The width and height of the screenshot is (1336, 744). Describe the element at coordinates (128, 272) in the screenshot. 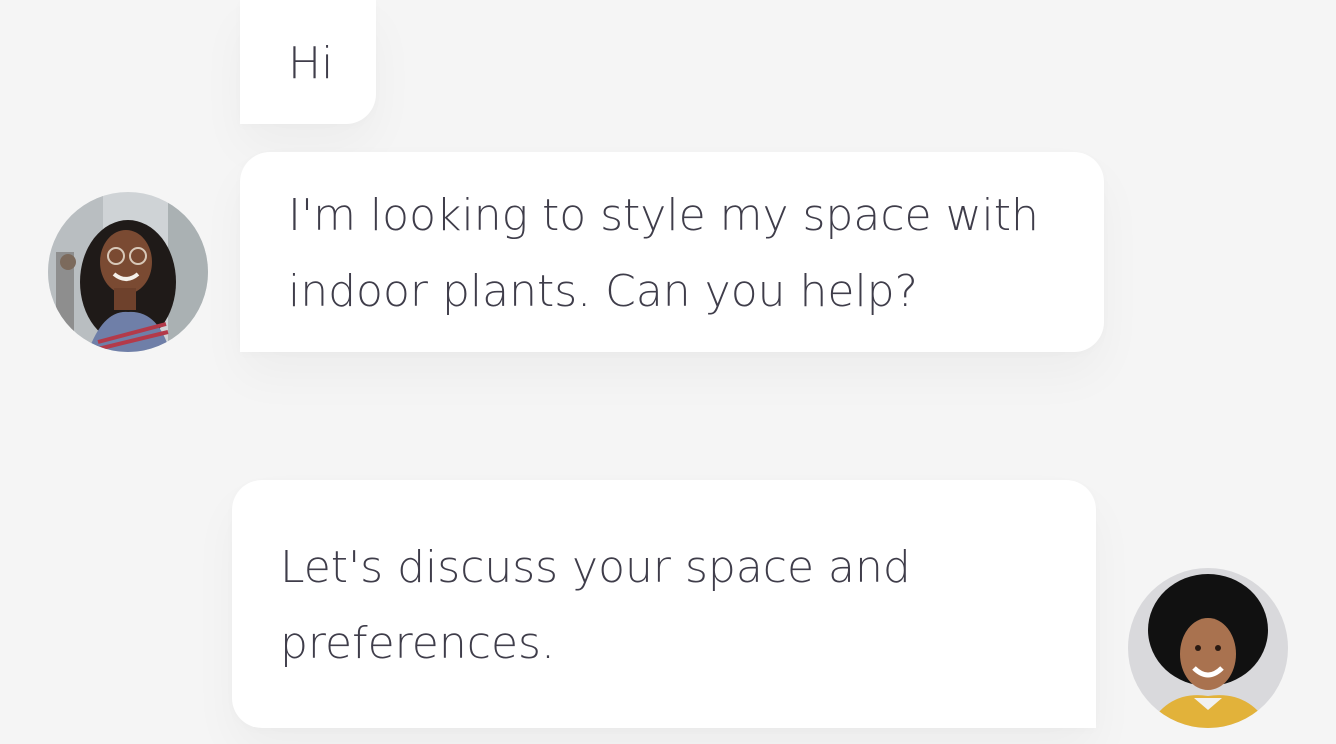

I see `user-avatar` at that location.